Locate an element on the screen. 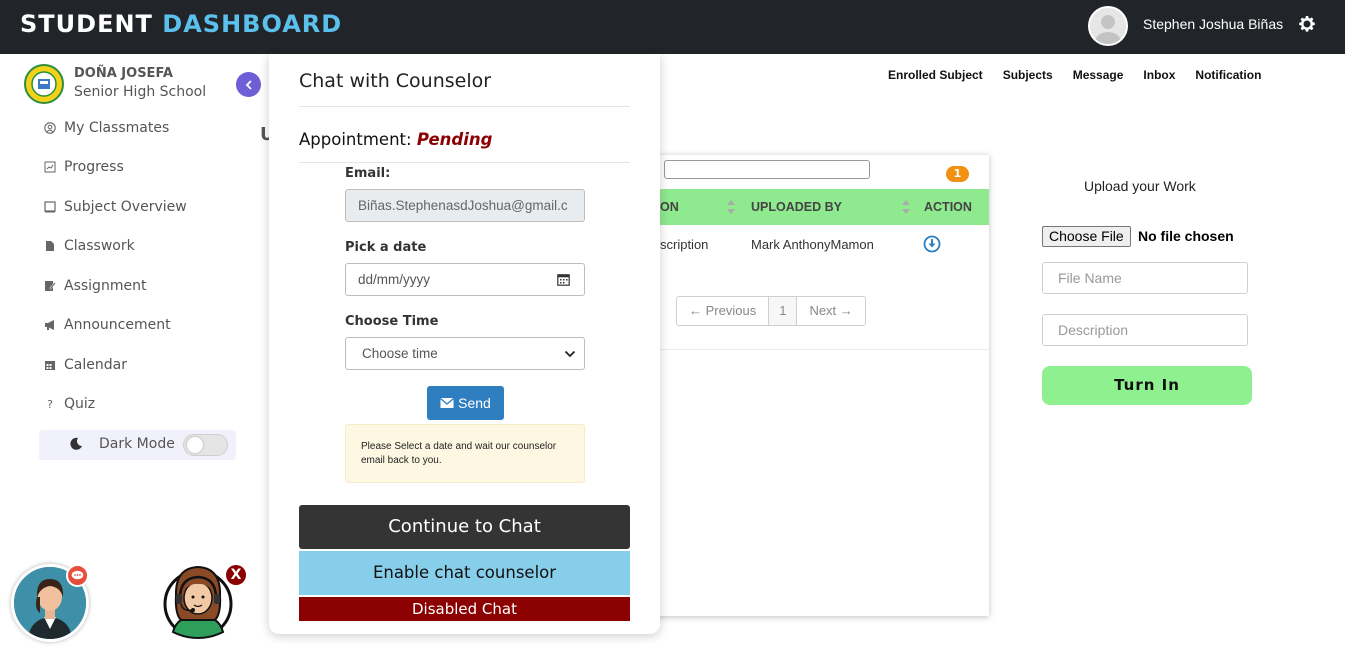 This screenshot has height=652, width=1345. modal-title: Chat with Counselor is located at coordinates (395, 81).